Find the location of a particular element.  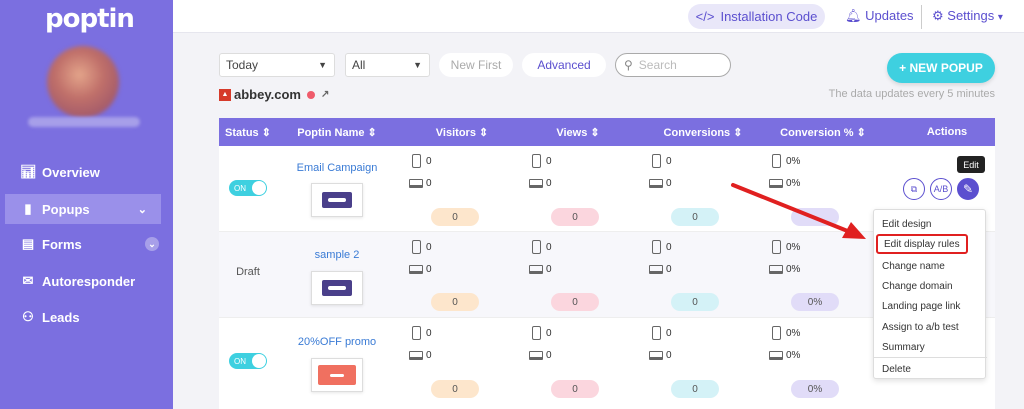

status-draft: Draft is located at coordinates (248, 272).